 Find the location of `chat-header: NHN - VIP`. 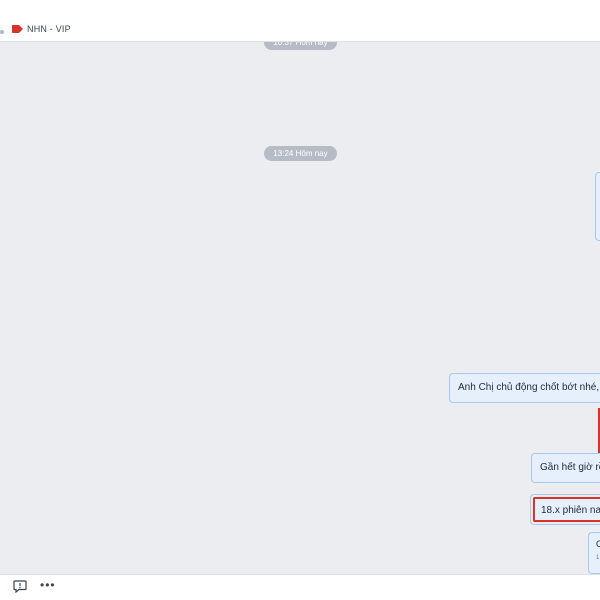

chat-header: NHN - VIP is located at coordinates (300, 21).